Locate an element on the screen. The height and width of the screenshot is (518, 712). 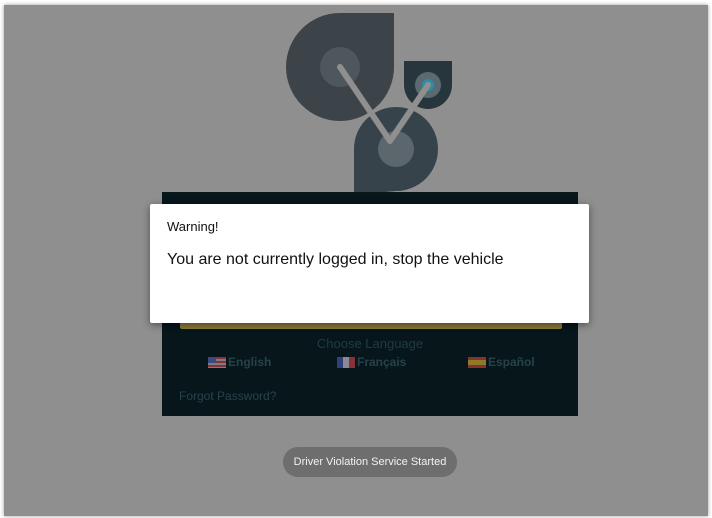
language-label: Español is located at coordinates (511, 362).